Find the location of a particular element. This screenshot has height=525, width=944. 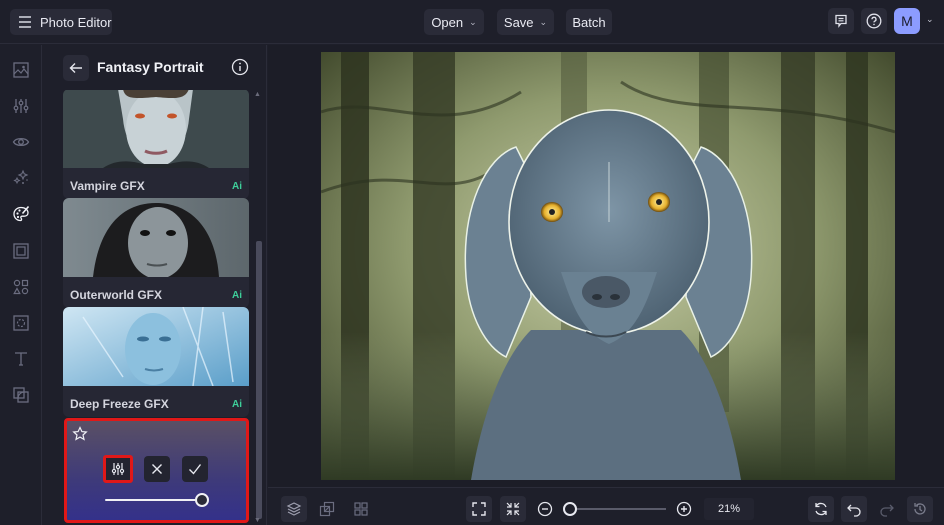

arrow-left-icon is located at coordinates (75, 68).